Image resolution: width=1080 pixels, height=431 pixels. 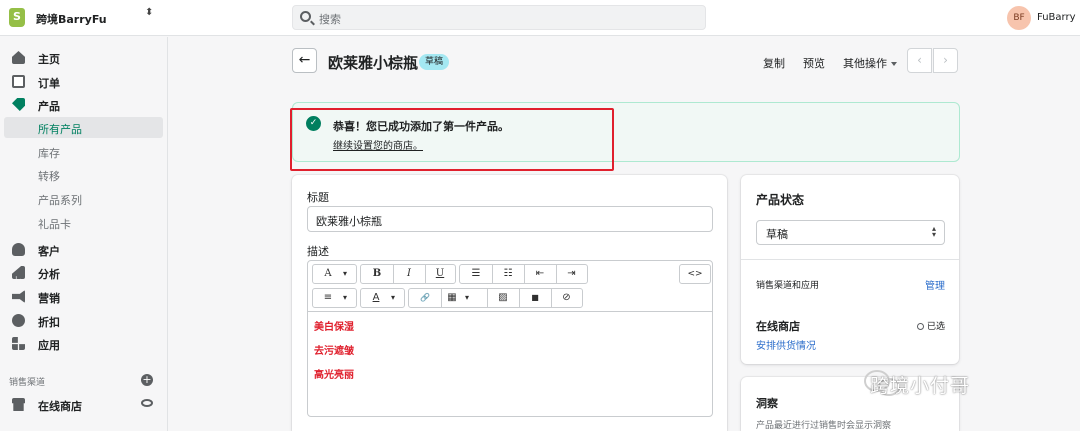 I want to click on sidebar-sub-inventory: 库存, so click(x=83, y=151).